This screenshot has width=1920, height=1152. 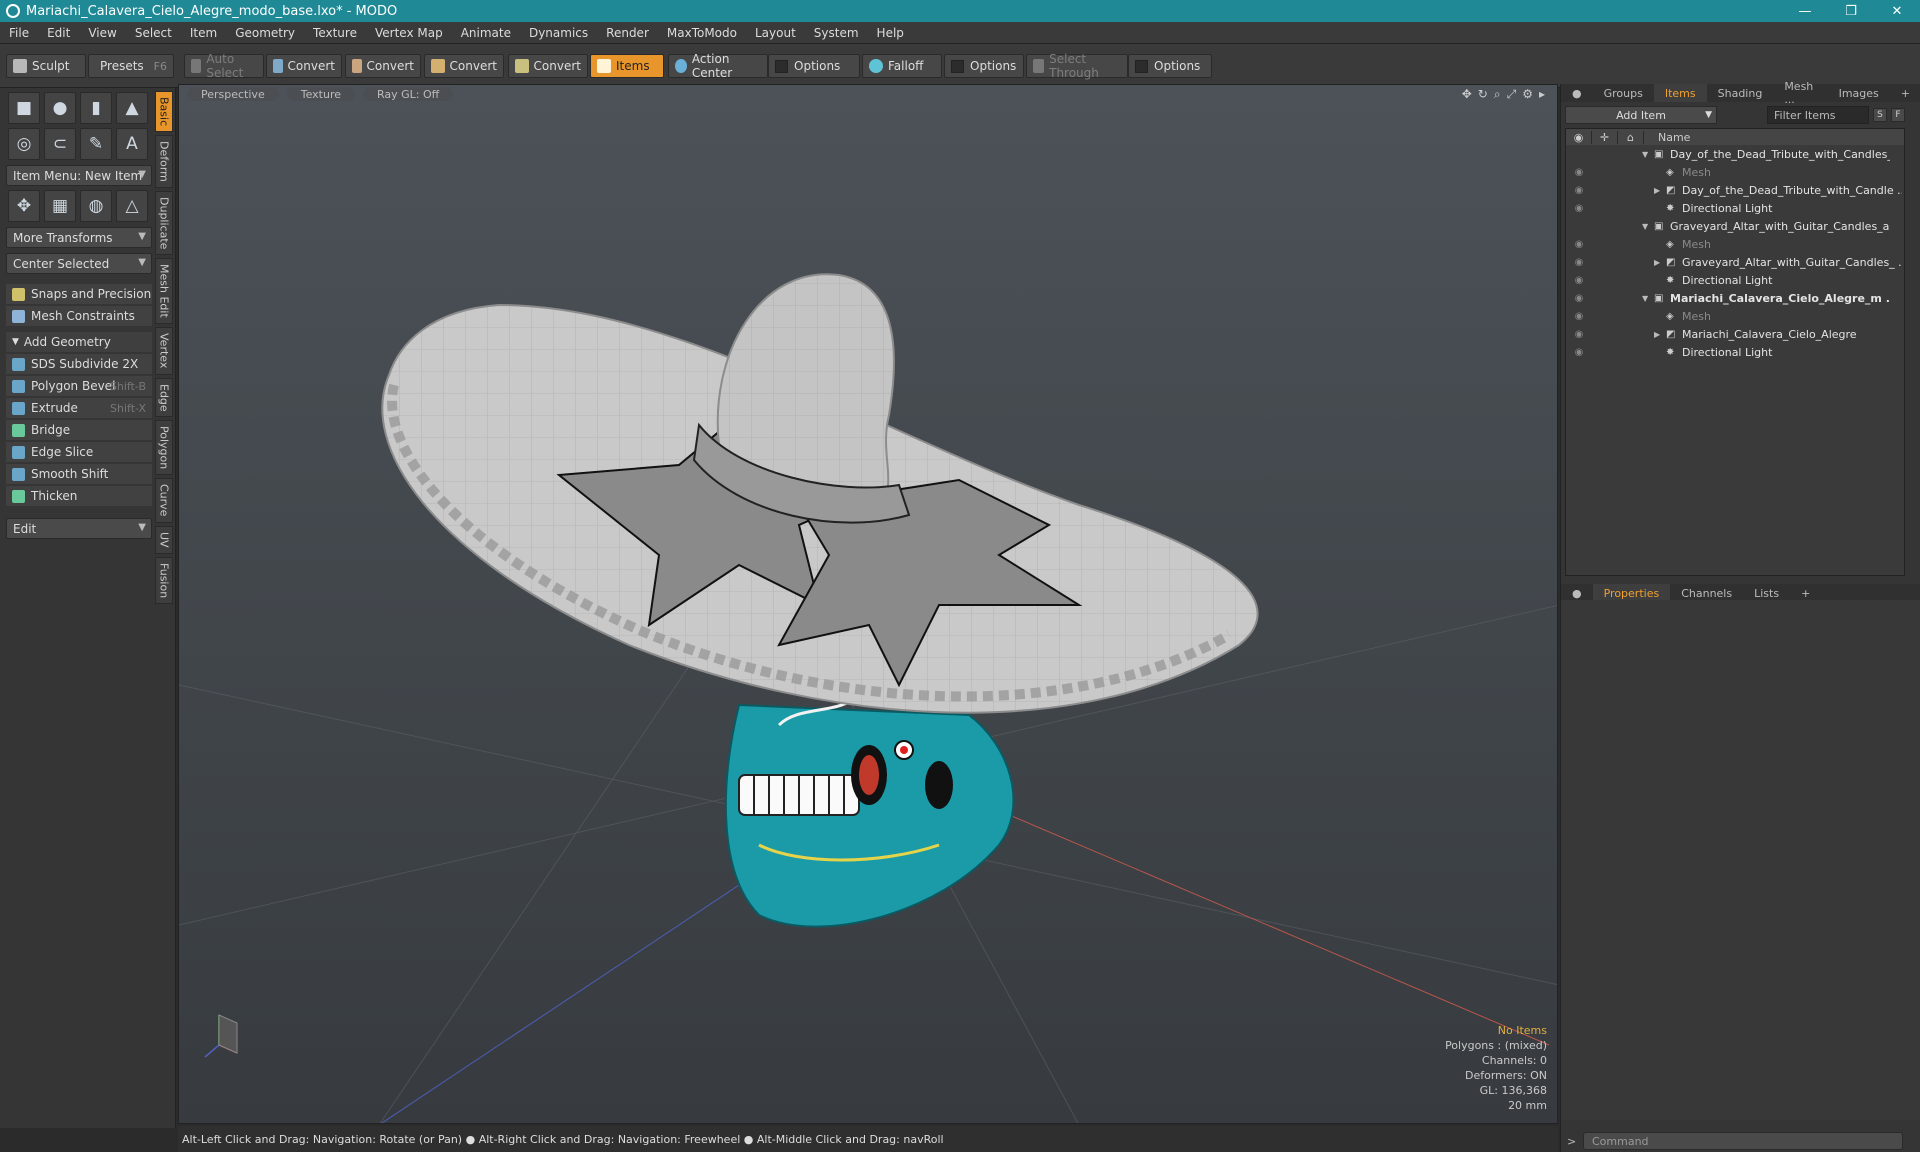 I want to click on menu-view: View, so click(x=102, y=33).